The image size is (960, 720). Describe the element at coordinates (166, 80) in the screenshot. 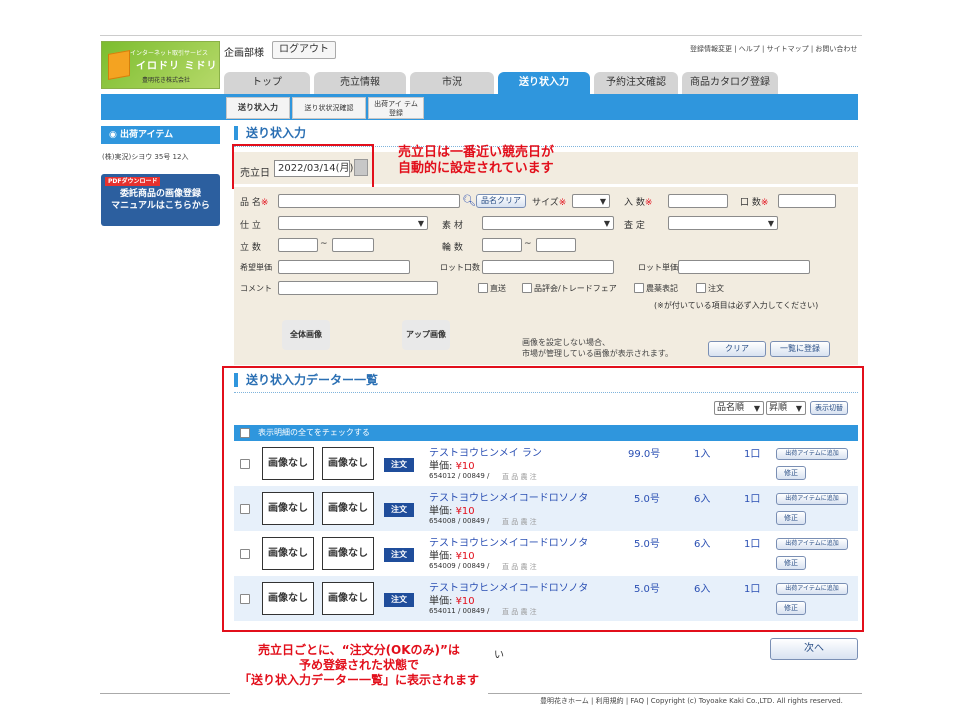

I see `logo-line3: 豊明花き株式会社` at that location.